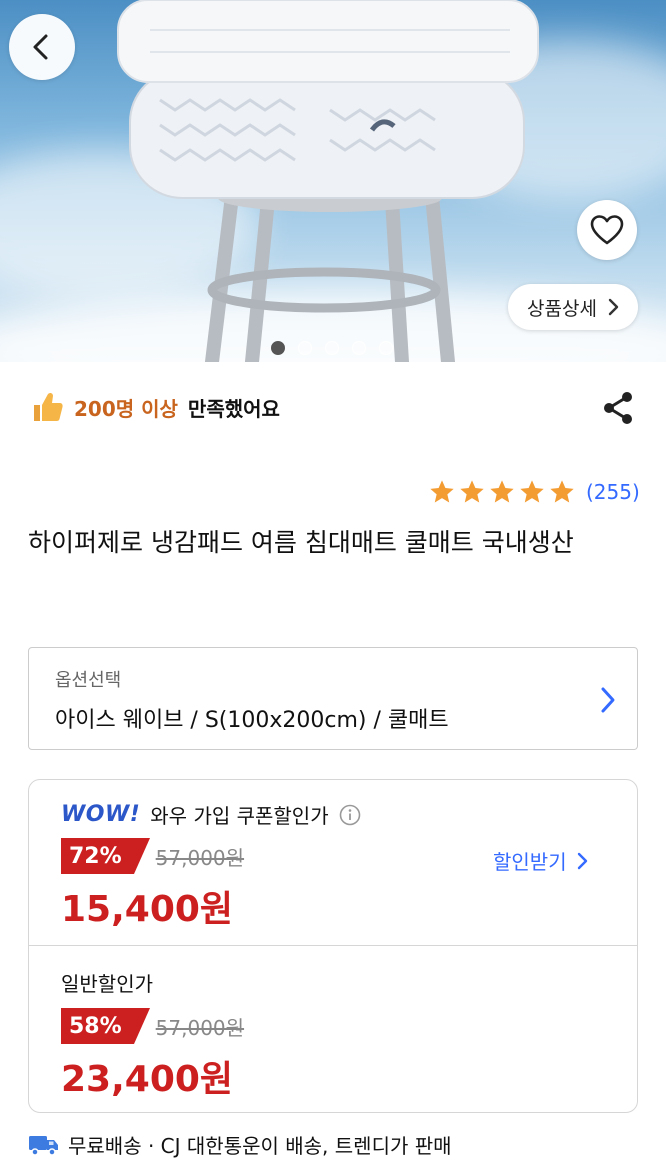 The width and height of the screenshot is (666, 1173). I want to click on wow-logo: WOW!, so click(101, 814).